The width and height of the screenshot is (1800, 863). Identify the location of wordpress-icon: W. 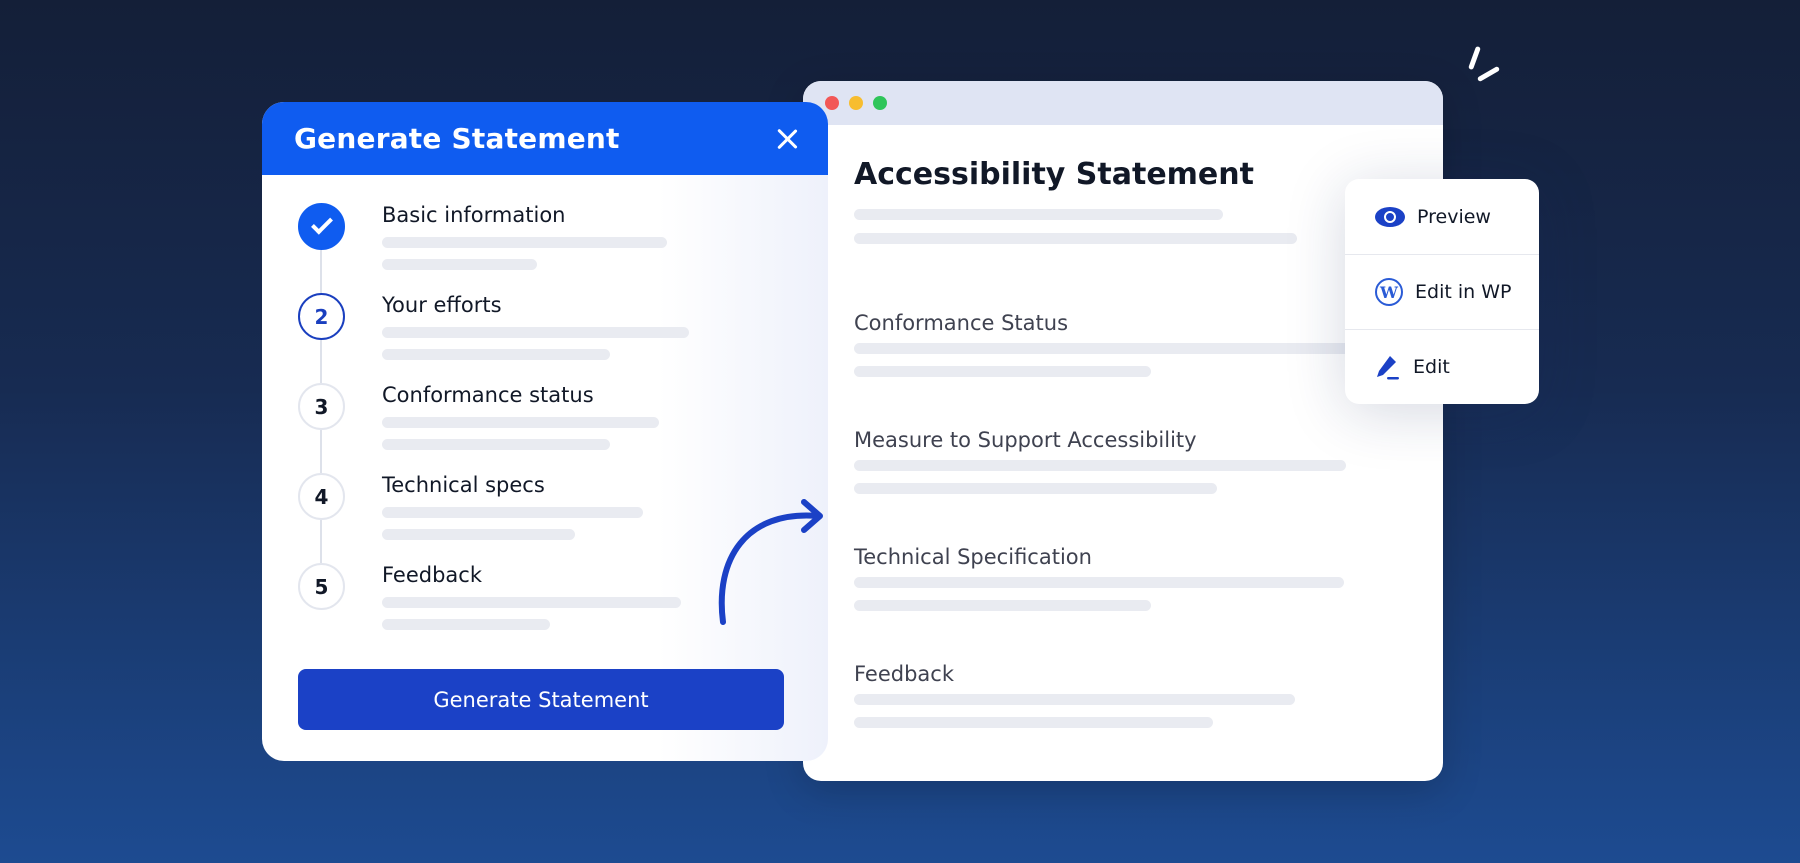
(1389, 292).